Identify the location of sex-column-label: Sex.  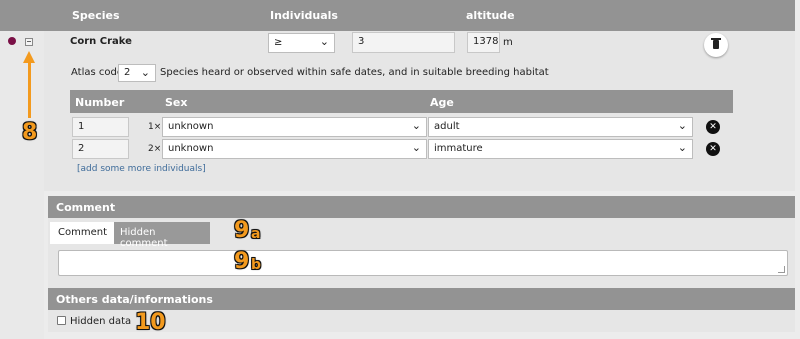
(176, 102).